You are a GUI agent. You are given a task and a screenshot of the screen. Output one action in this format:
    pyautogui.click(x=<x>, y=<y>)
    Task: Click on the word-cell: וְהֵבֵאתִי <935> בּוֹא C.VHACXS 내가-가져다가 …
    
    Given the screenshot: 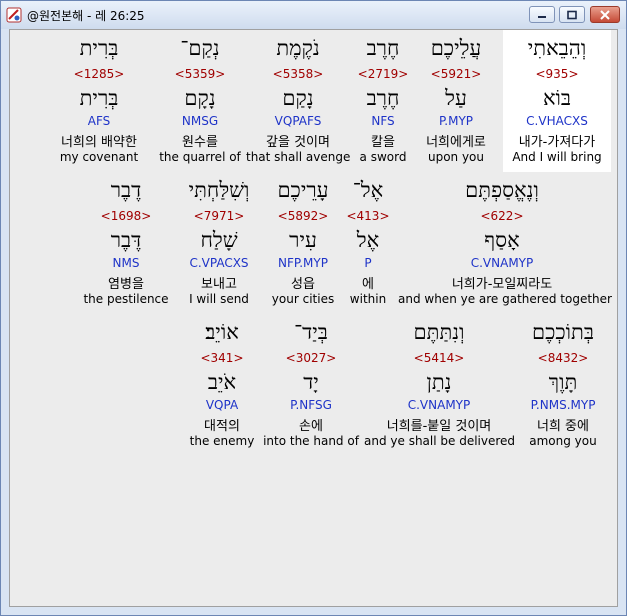 What is the action you would take?
    pyautogui.click(x=557, y=101)
    